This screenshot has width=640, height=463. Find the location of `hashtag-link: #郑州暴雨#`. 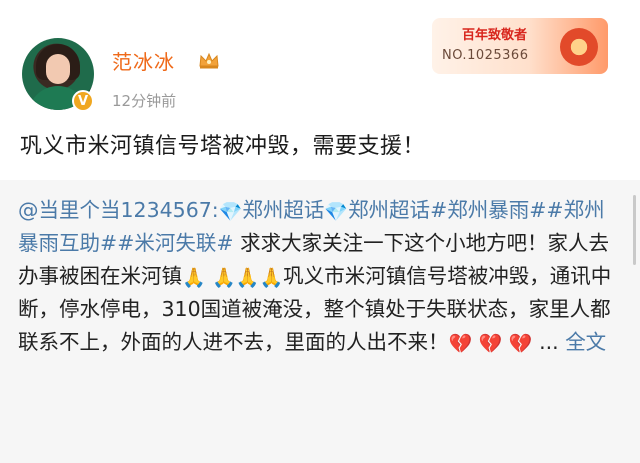

hashtag-link: #郑州暴雨# is located at coordinates (488, 210).